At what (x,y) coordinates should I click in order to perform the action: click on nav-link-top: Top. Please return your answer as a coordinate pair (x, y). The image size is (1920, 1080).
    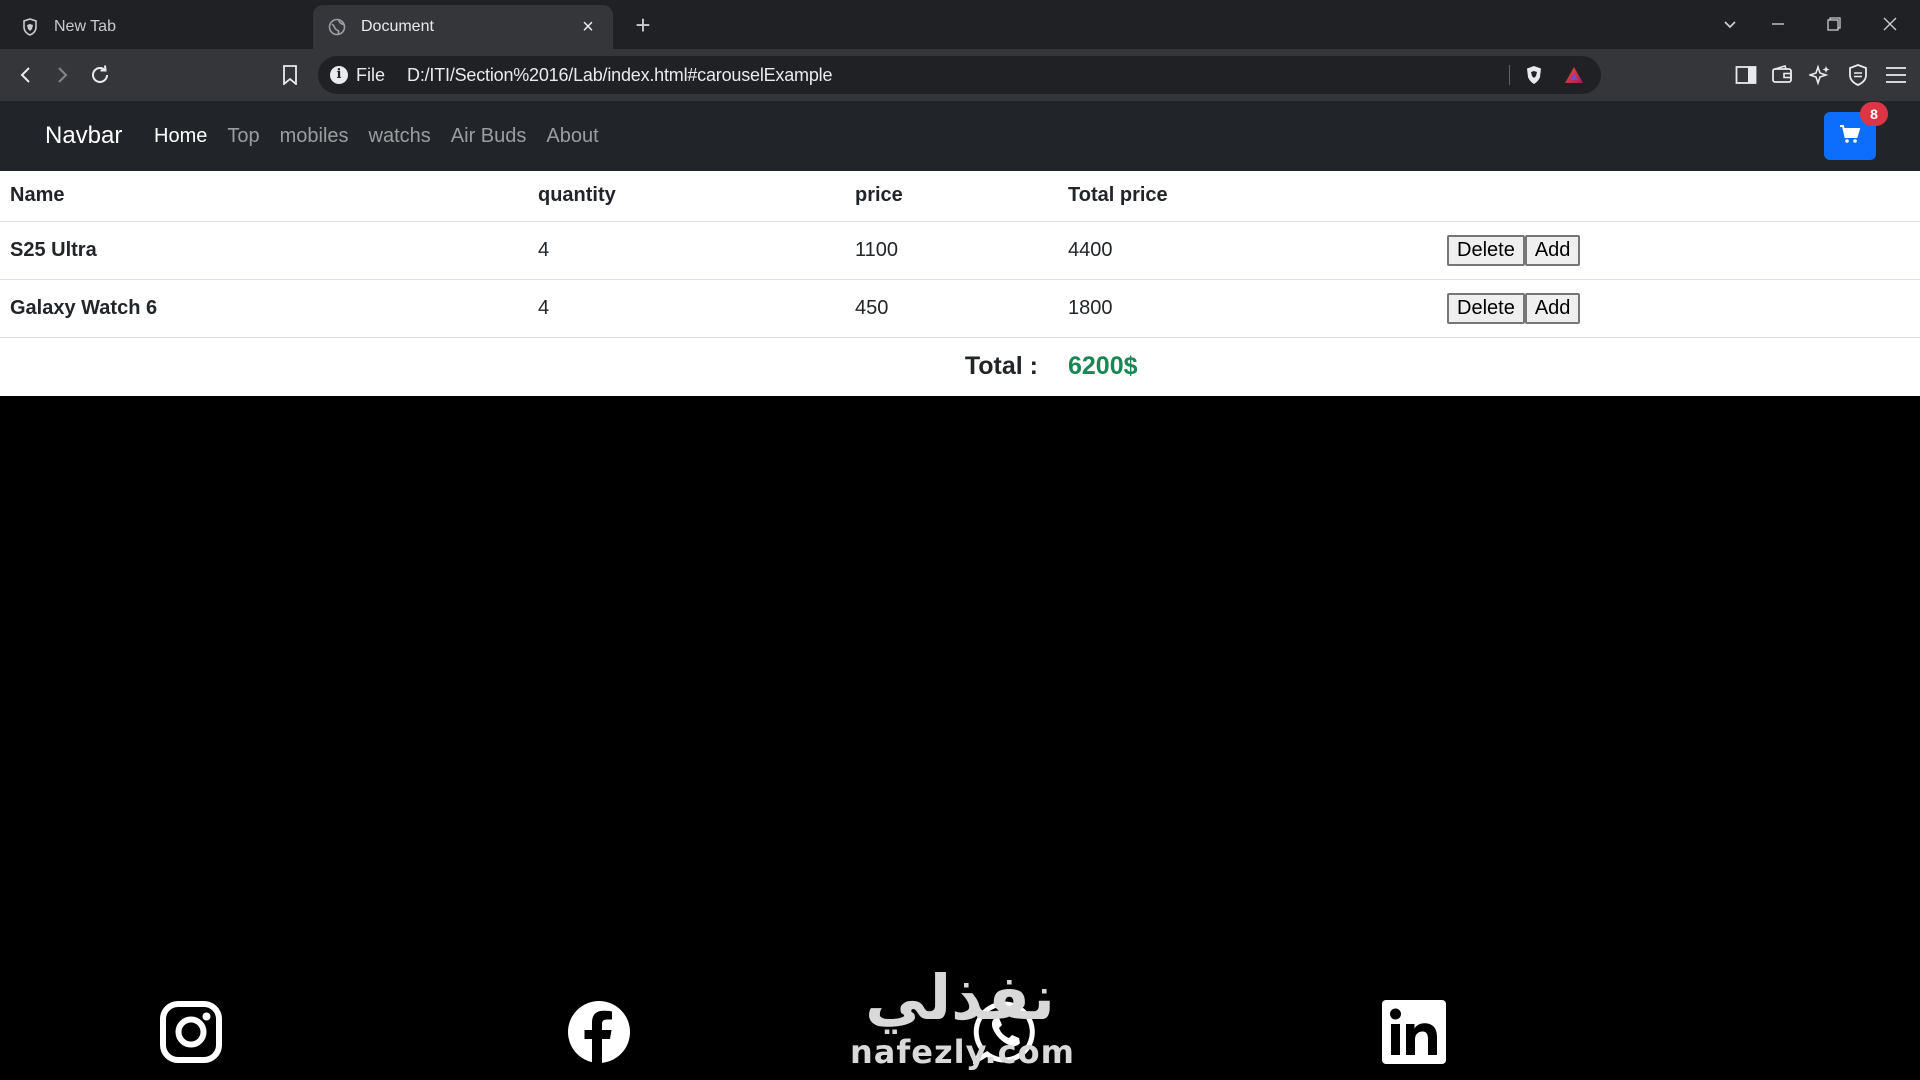
    Looking at the image, I should click on (243, 136).